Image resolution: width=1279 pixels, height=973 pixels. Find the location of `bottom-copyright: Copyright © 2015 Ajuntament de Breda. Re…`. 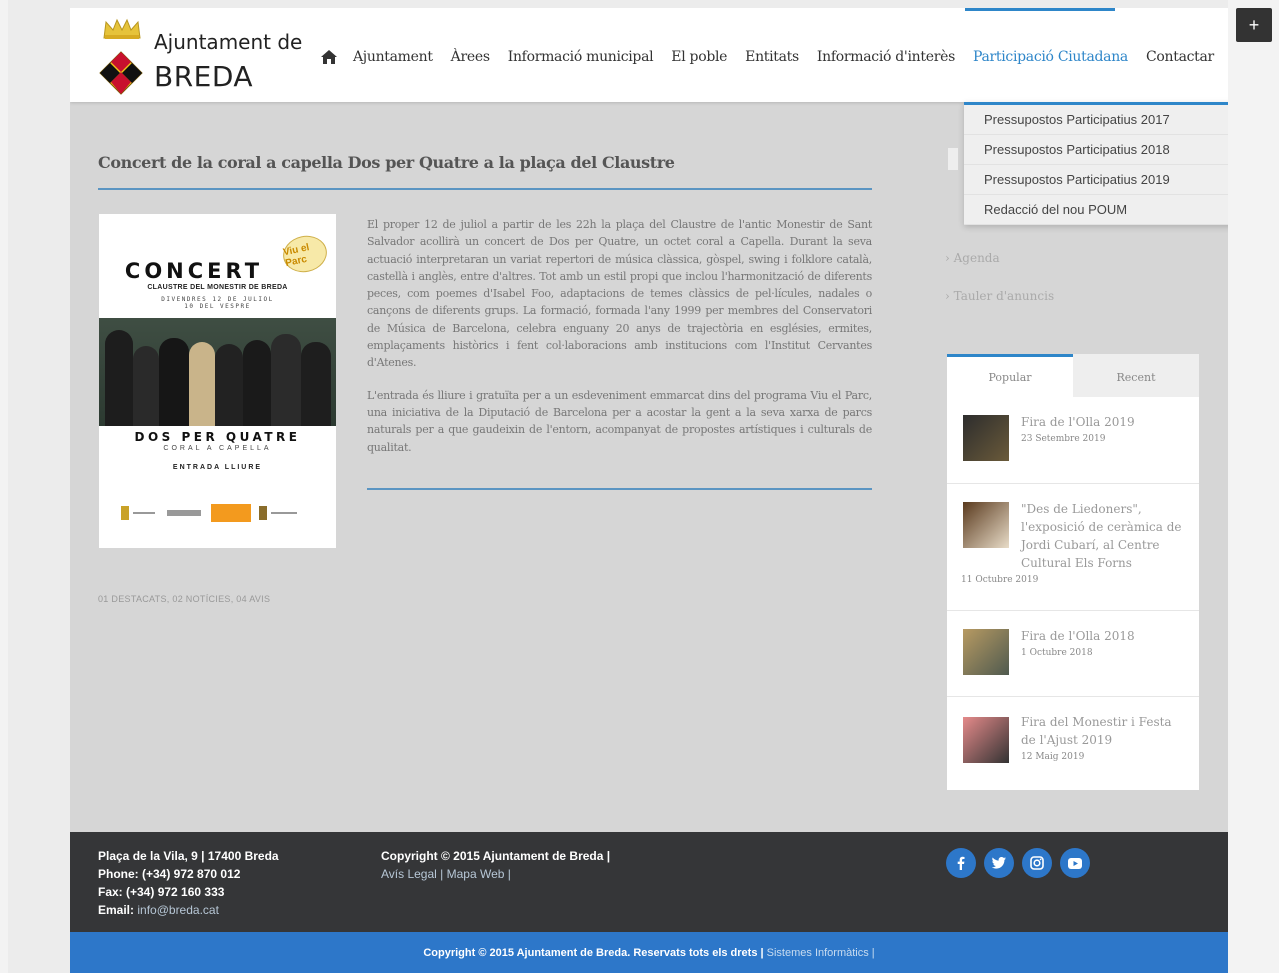

bottom-copyright: Copyright © 2015 Ajuntament de Breda. Re… is located at coordinates (593, 952).